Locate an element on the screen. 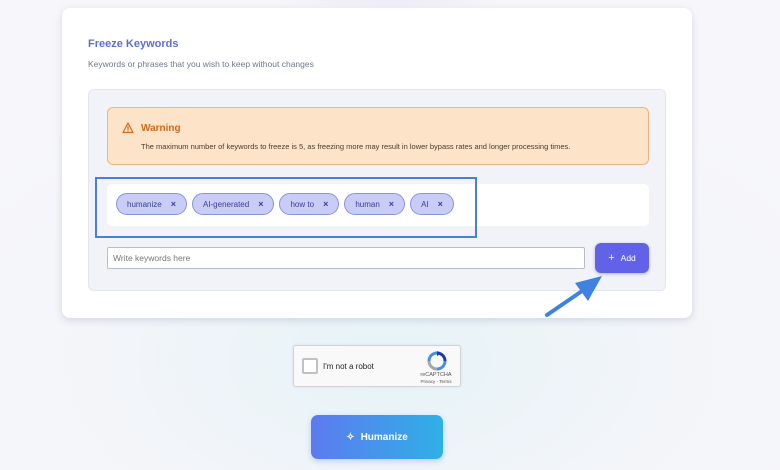 This screenshot has width=780, height=470. add-keyword-button: + Add is located at coordinates (622, 258).